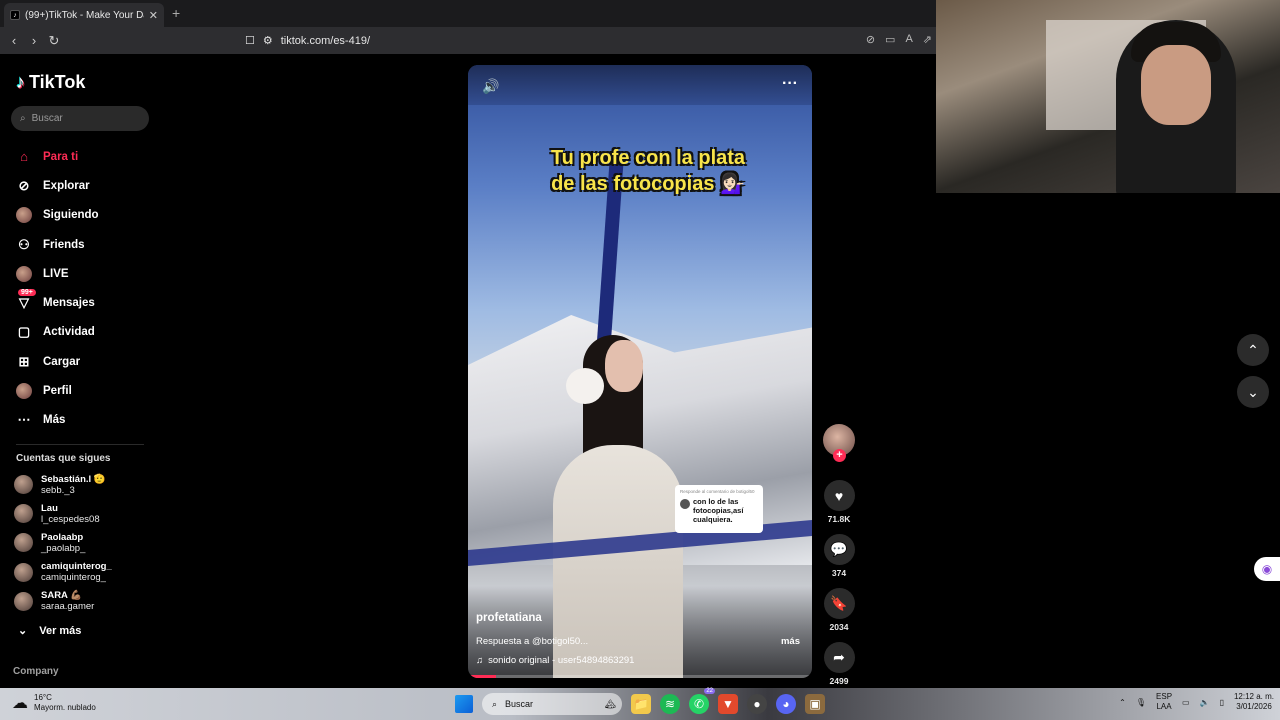 The image size is (1280, 720). I want to click on sidebar-item-friends: ⚇ Friends, so click(57, 244).